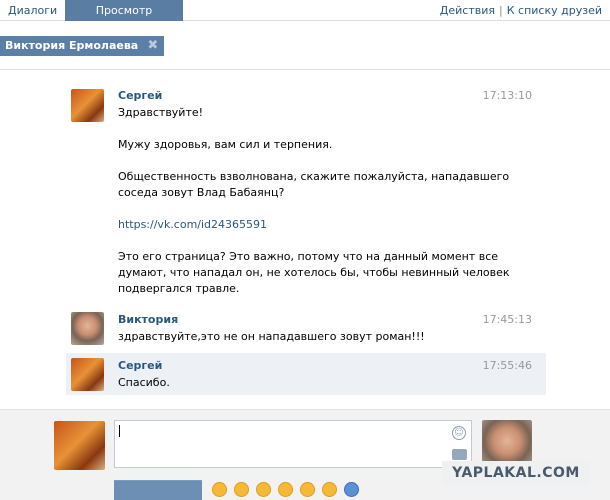 The image size is (610, 500). Describe the element at coordinates (144, 382) in the screenshot. I see `message-paragraph: Спасибо.` at that location.